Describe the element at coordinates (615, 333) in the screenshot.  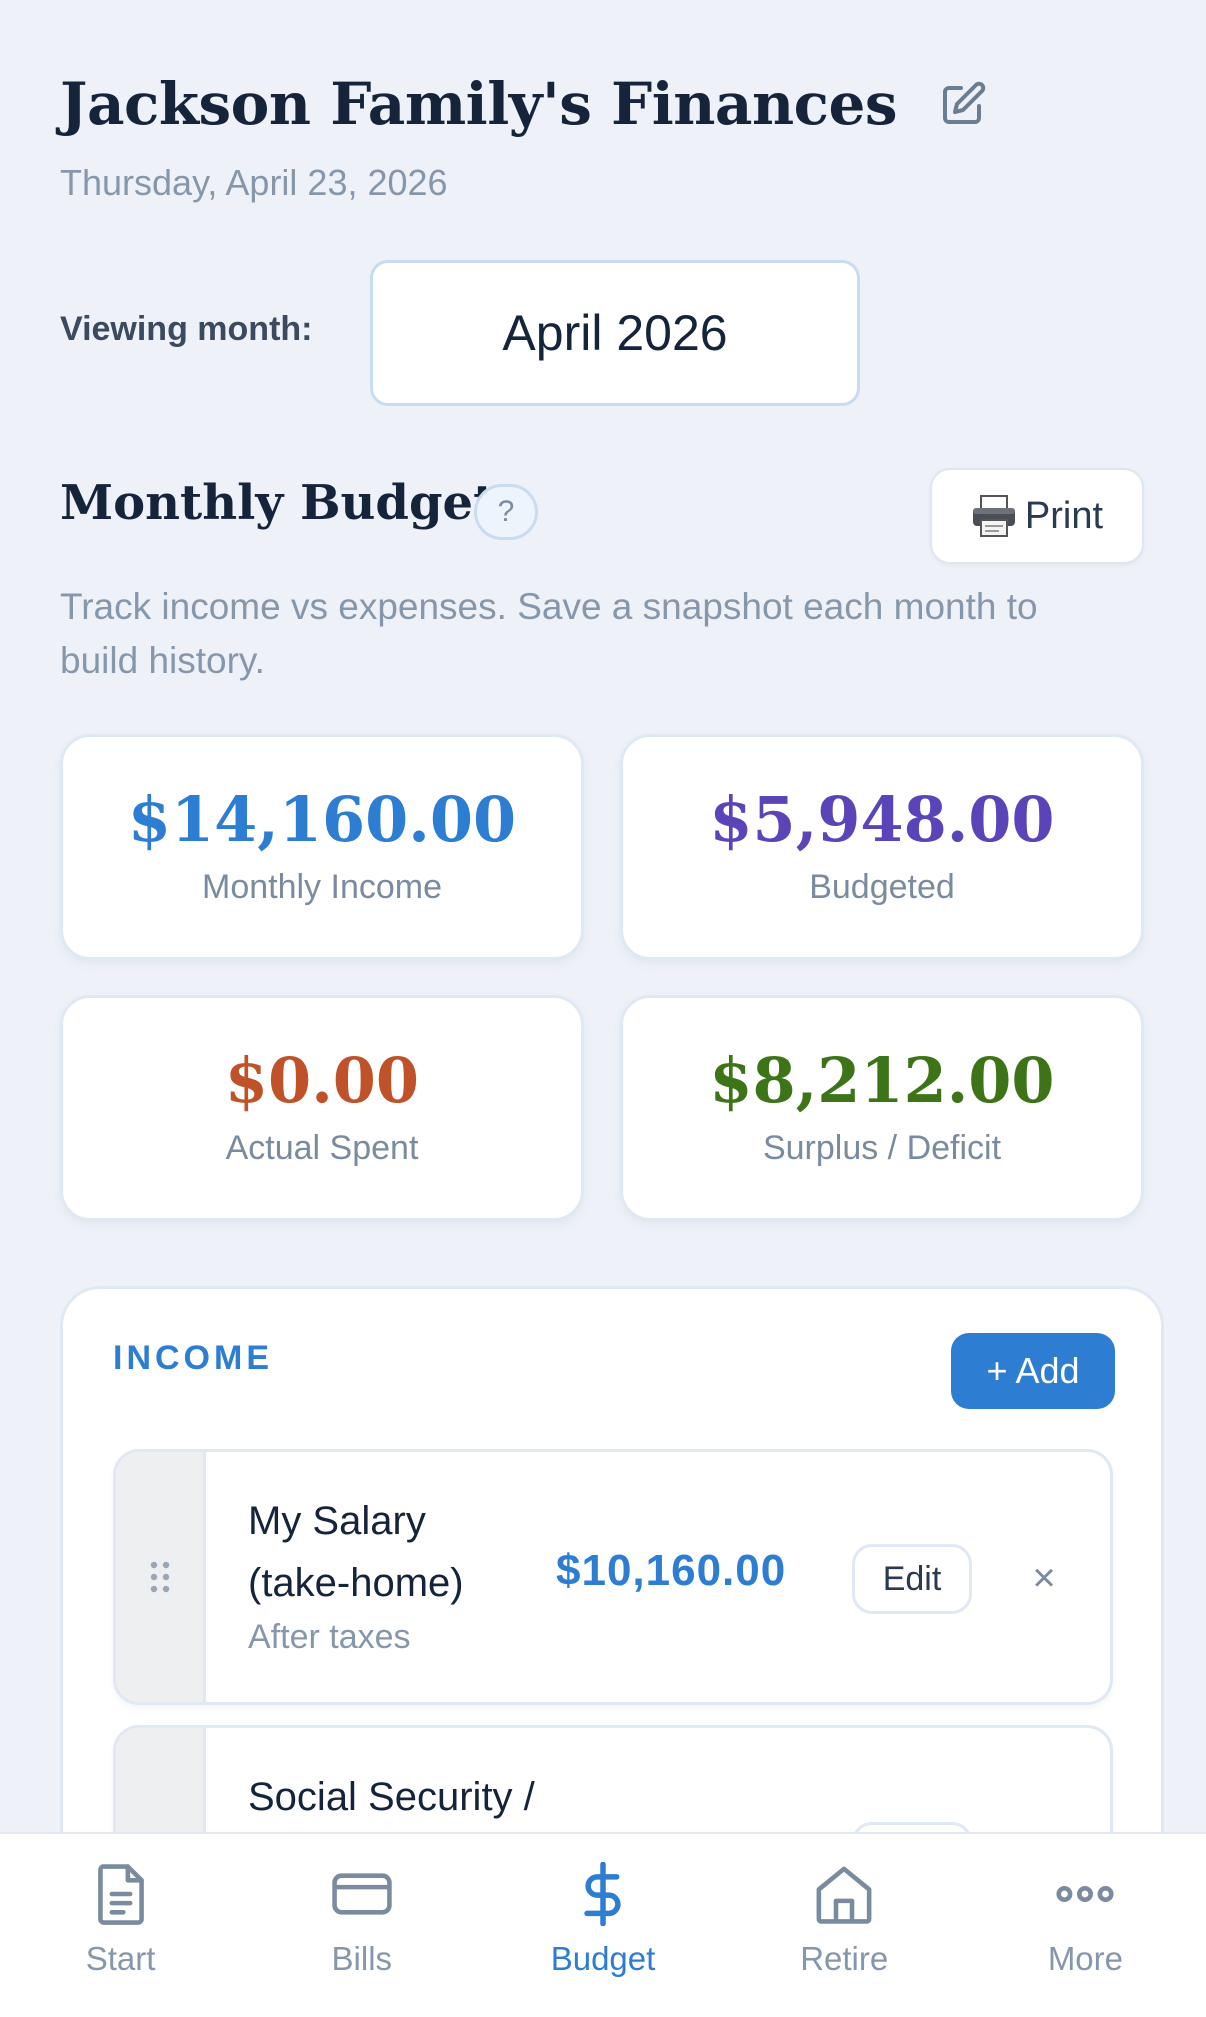
I see `month-picker: April 2026` at that location.